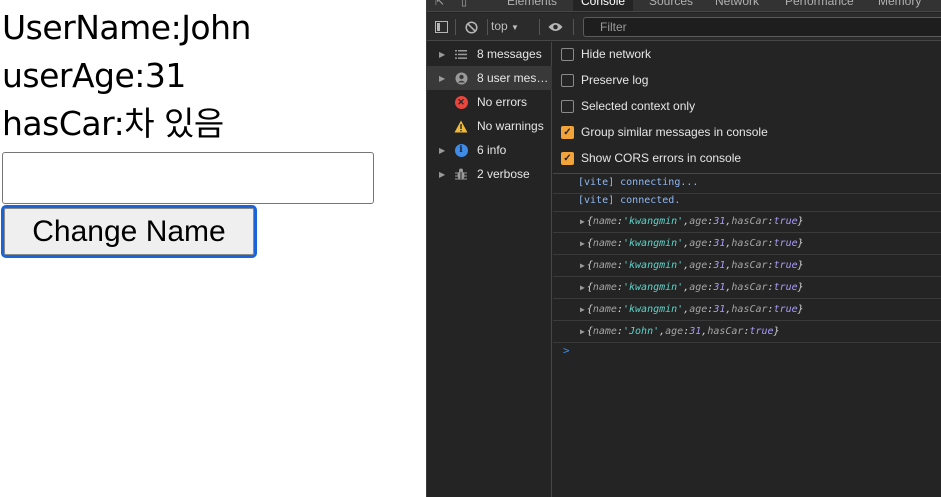  Describe the element at coordinates (471, 27) in the screenshot. I see `clear-console-icon` at that location.